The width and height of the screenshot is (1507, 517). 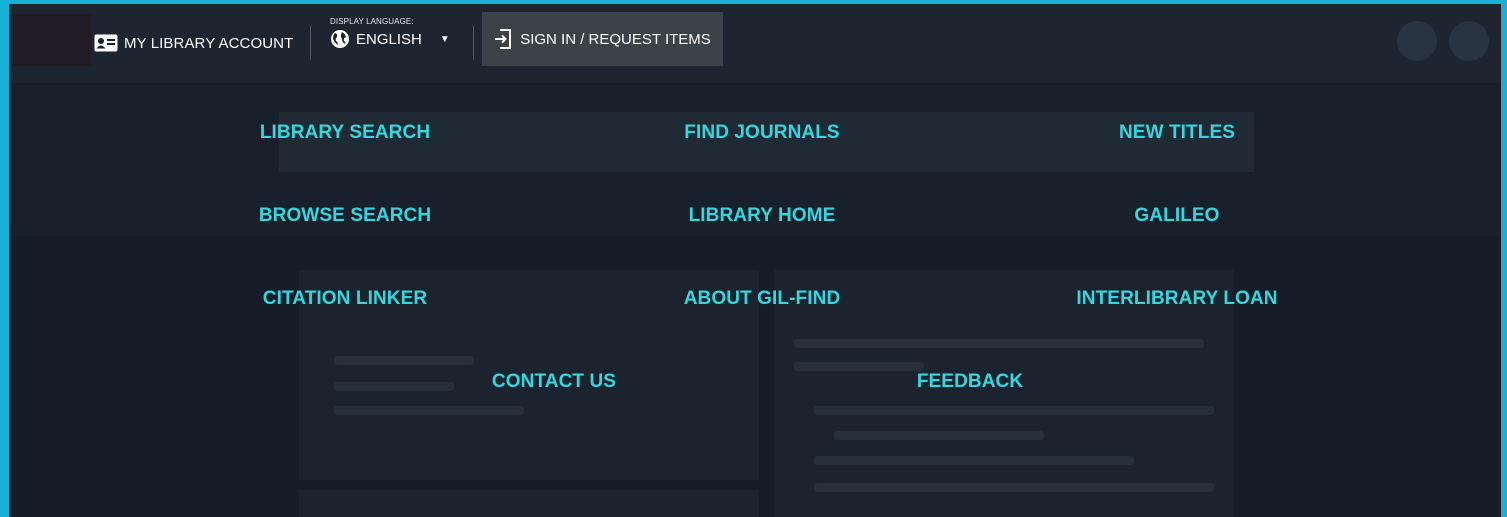 What do you see at coordinates (1176, 299) in the screenshot?
I see `menu-link-interlibrary-loan: INTERLIBRARY LOAN` at bounding box center [1176, 299].